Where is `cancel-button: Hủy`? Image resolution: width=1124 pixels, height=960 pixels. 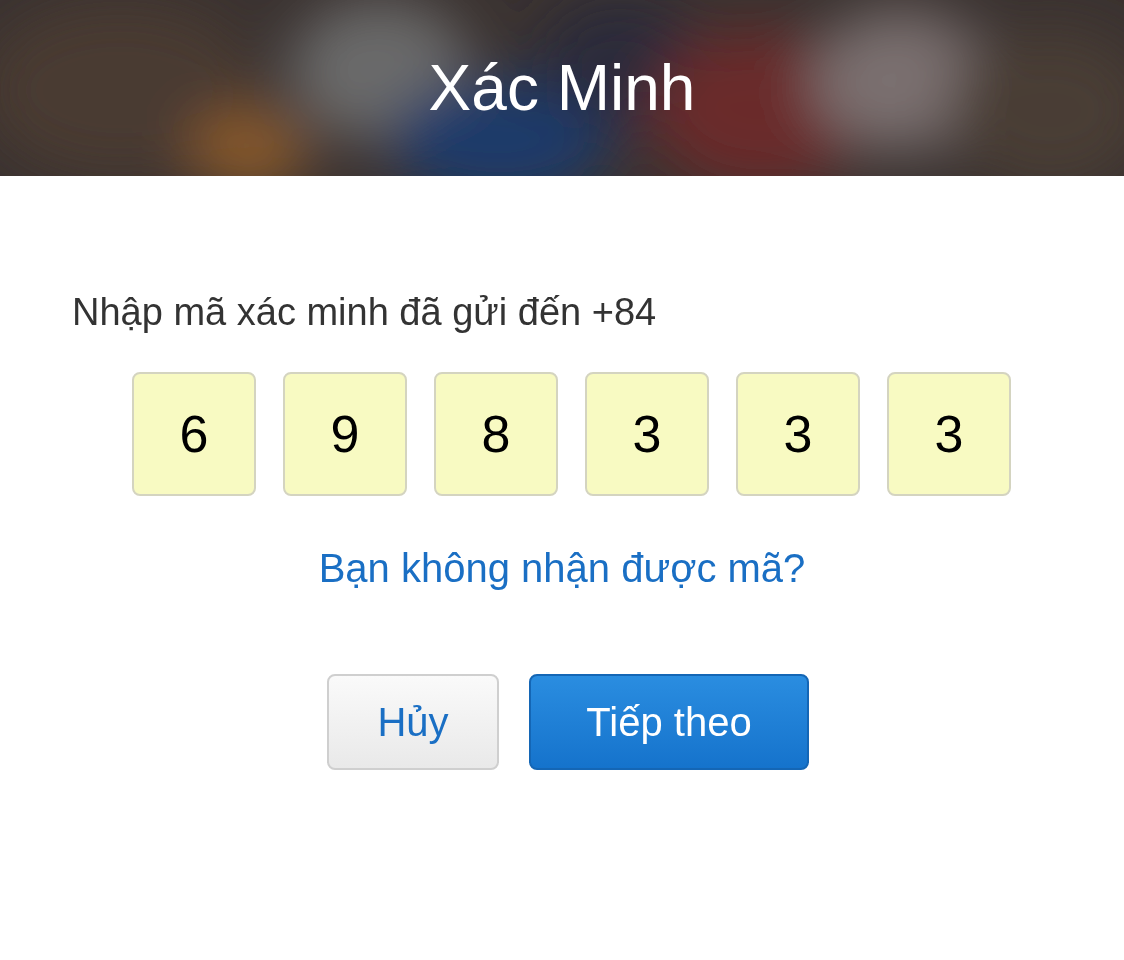 cancel-button: Hủy is located at coordinates (413, 722).